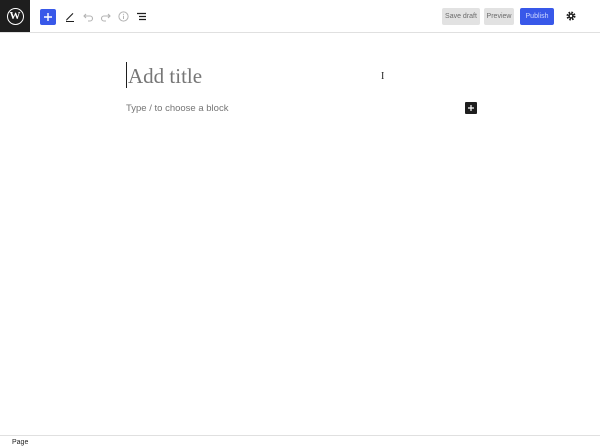  I want to click on preview-button: Preview, so click(499, 16).